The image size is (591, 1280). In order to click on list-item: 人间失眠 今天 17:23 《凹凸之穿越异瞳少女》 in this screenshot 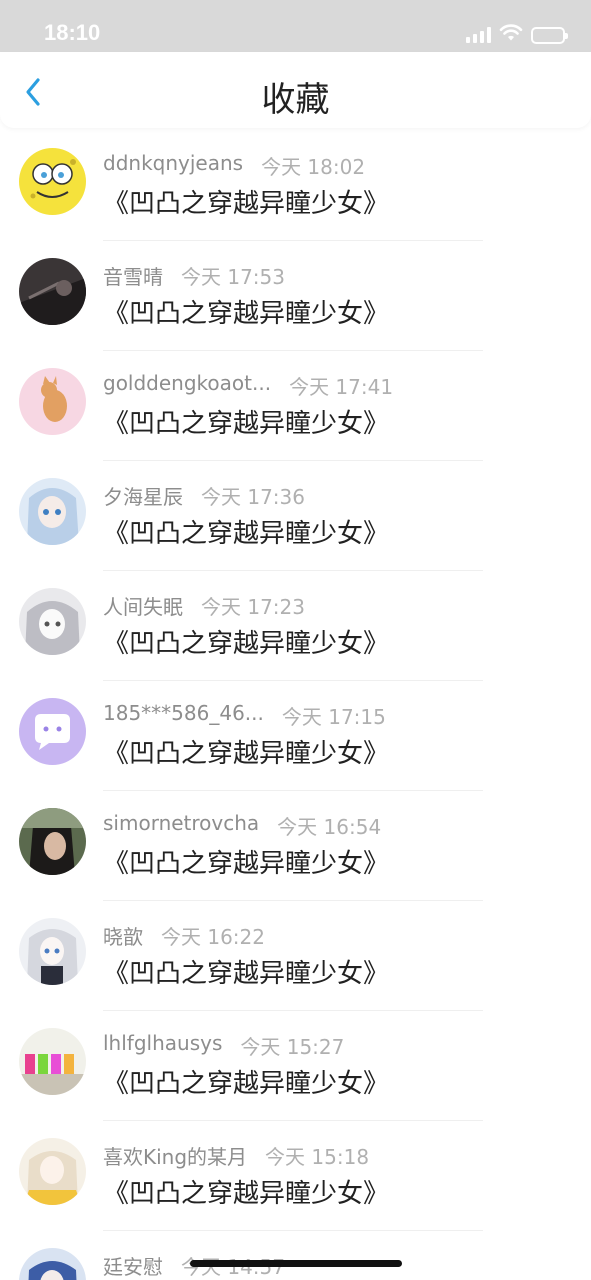, I will do `click(295, 626)`.